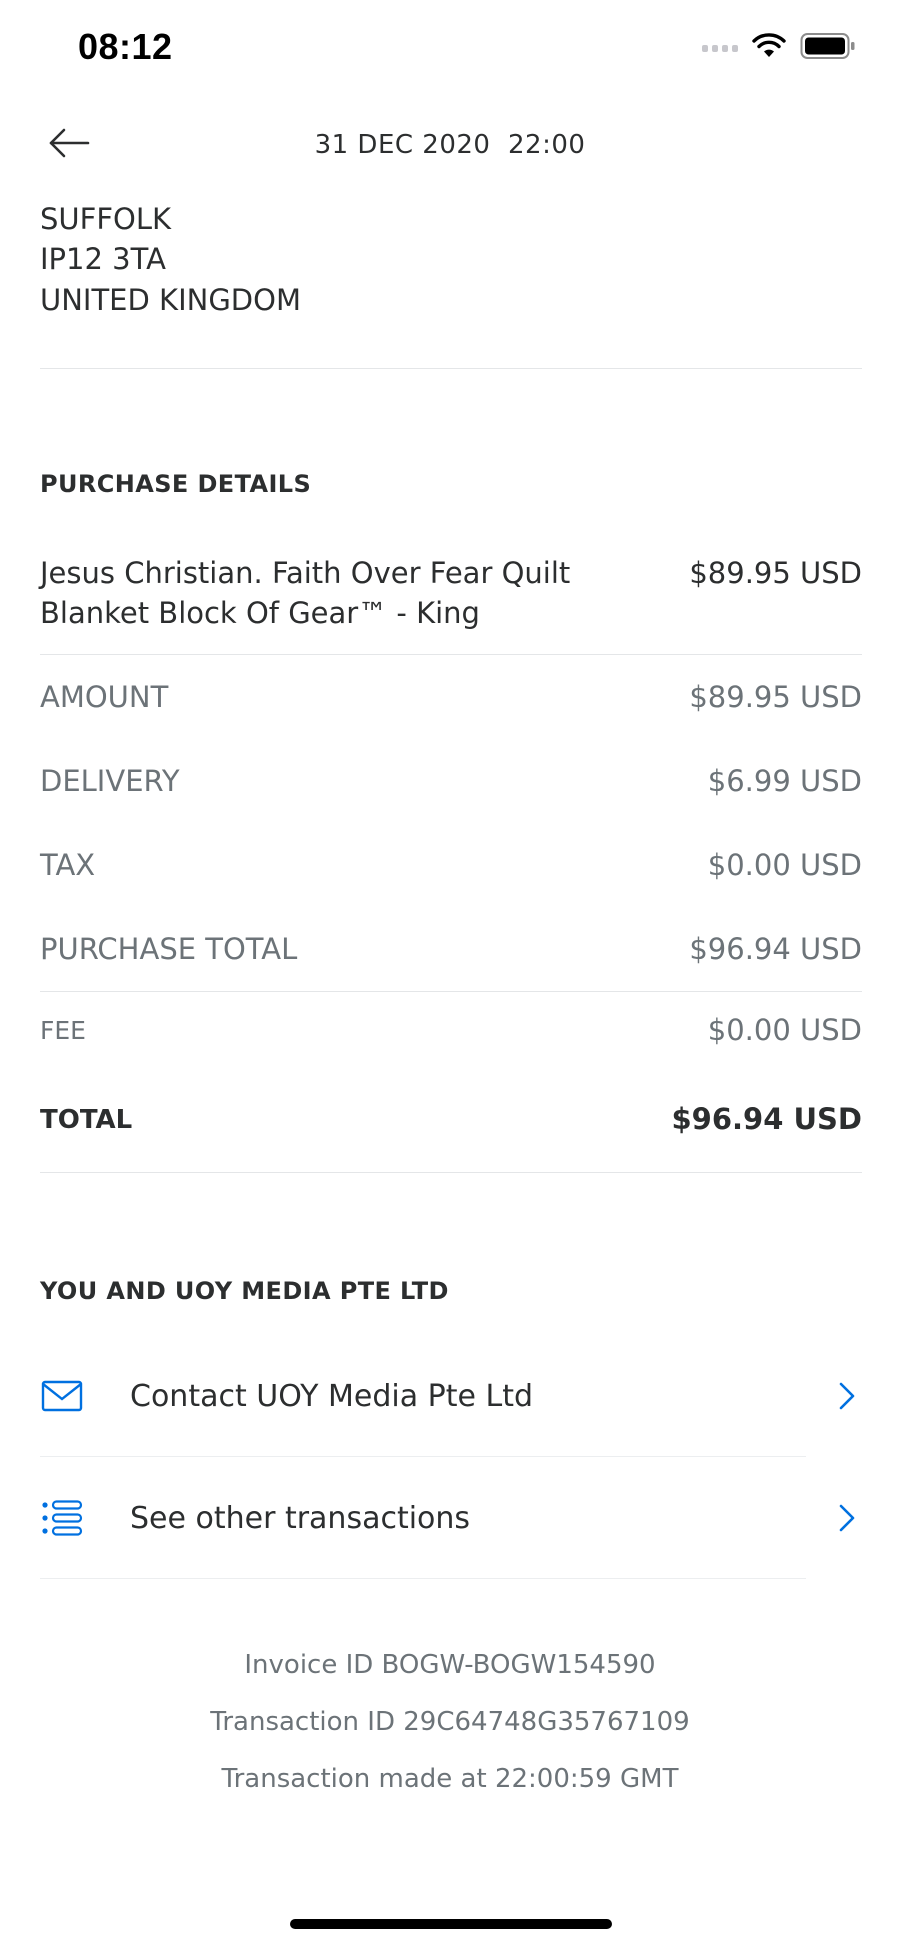 The width and height of the screenshot is (900, 1947). I want to click on total-label: TOTAL, so click(86, 1120).